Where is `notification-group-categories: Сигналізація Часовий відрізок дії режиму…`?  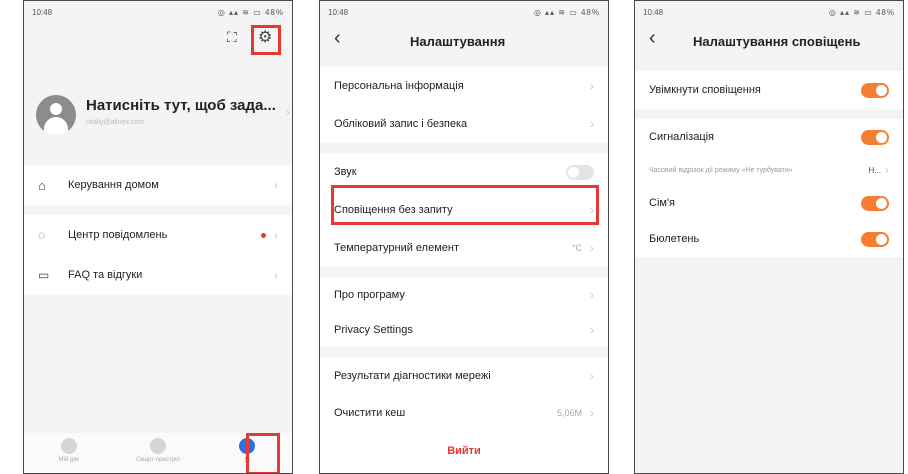 notification-group-categories: Сигналізація Часовий відрізок дії режиму… is located at coordinates (769, 188).